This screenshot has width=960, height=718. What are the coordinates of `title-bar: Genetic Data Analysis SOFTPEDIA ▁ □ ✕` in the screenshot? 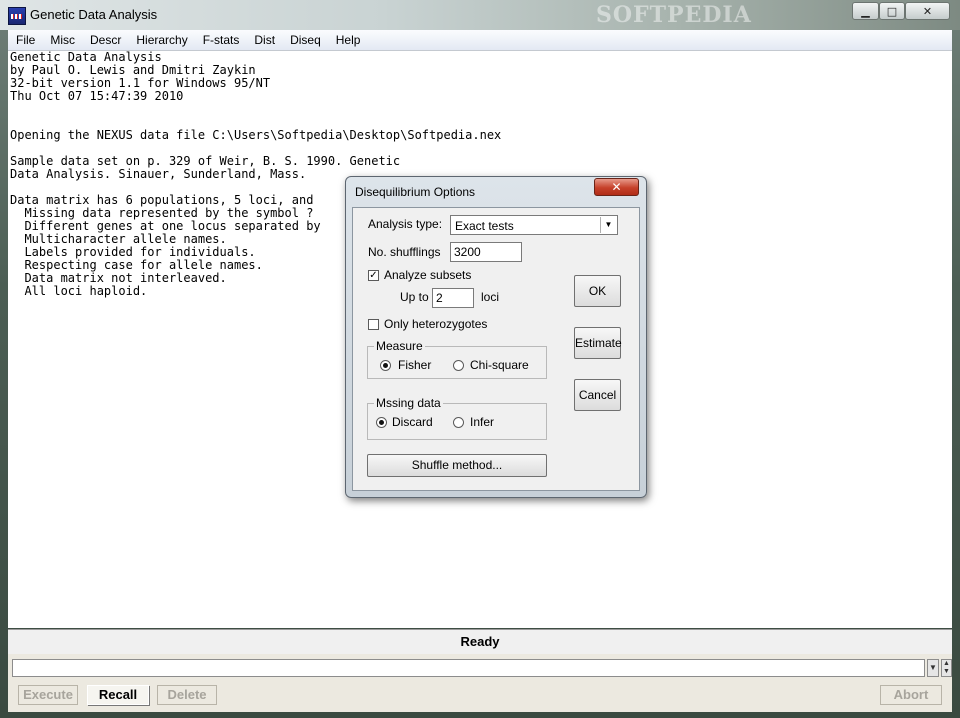 It's located at (480, 15).